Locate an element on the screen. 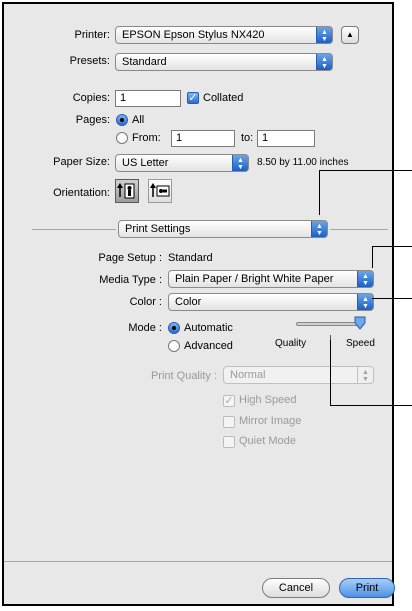 The image size is (412, 611). slider-quality-label: Quality is located at coordinates (291, 343).